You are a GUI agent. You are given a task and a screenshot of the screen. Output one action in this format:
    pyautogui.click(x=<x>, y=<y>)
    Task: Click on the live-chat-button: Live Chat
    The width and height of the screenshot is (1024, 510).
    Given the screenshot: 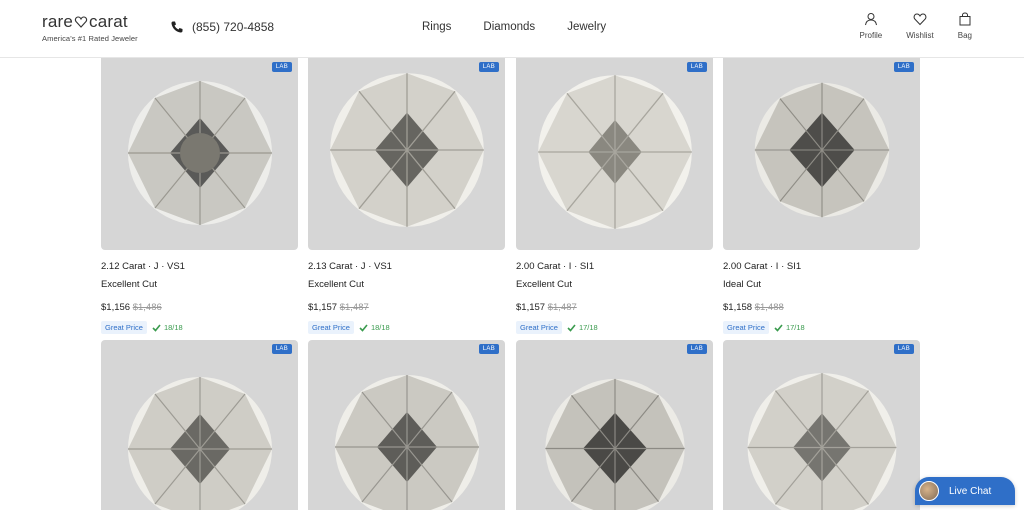 What is the action you would take?
    pyautogui.click(x=965, y=491)
    